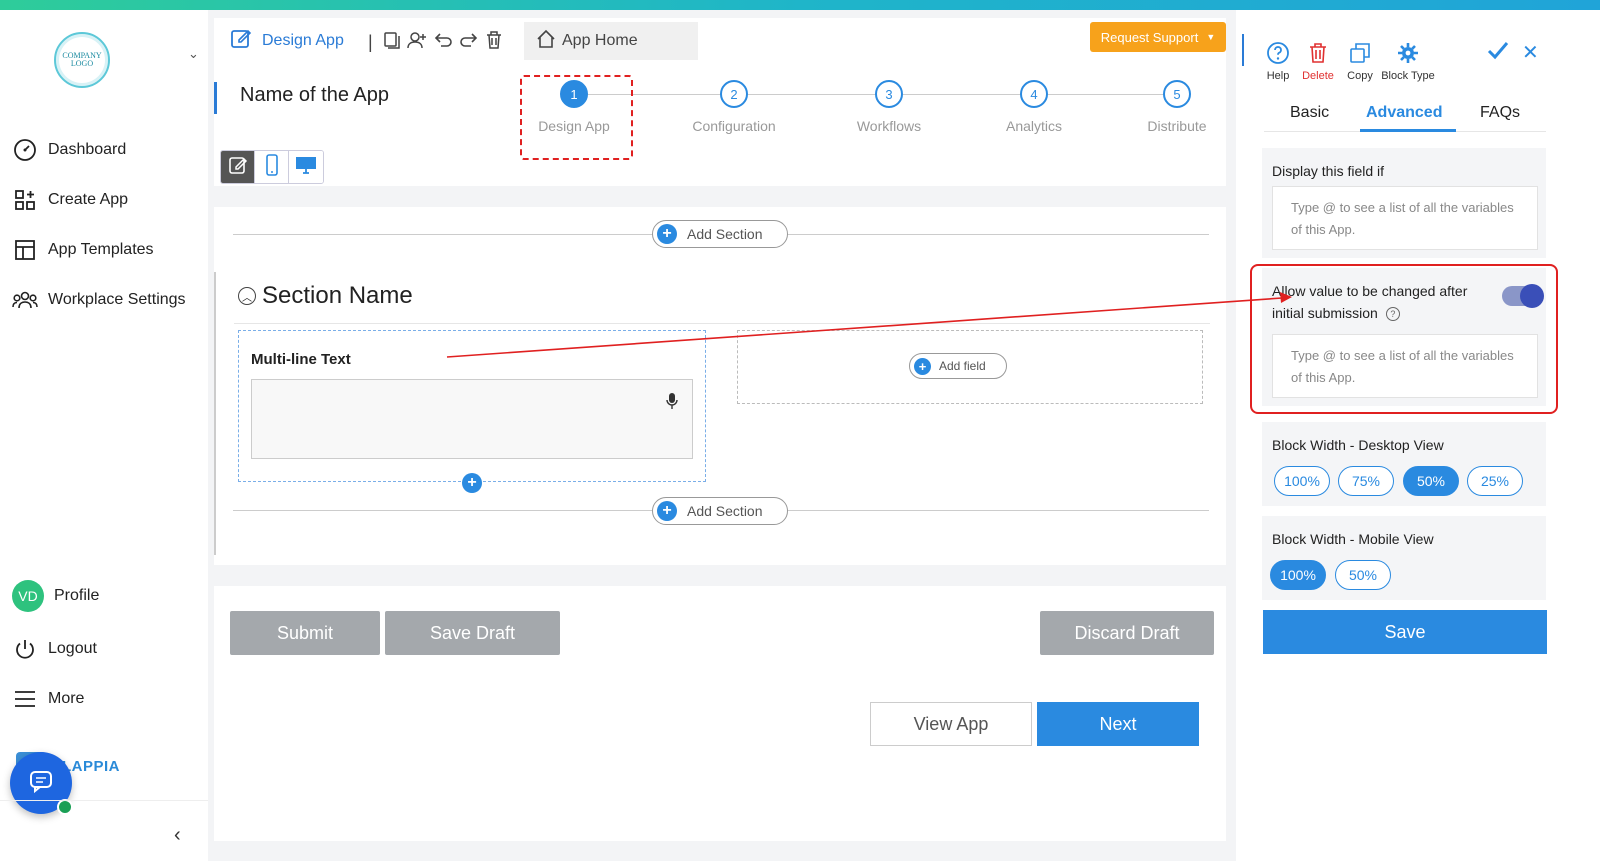  I want to click on desktop-view-button, so click(306, 167).